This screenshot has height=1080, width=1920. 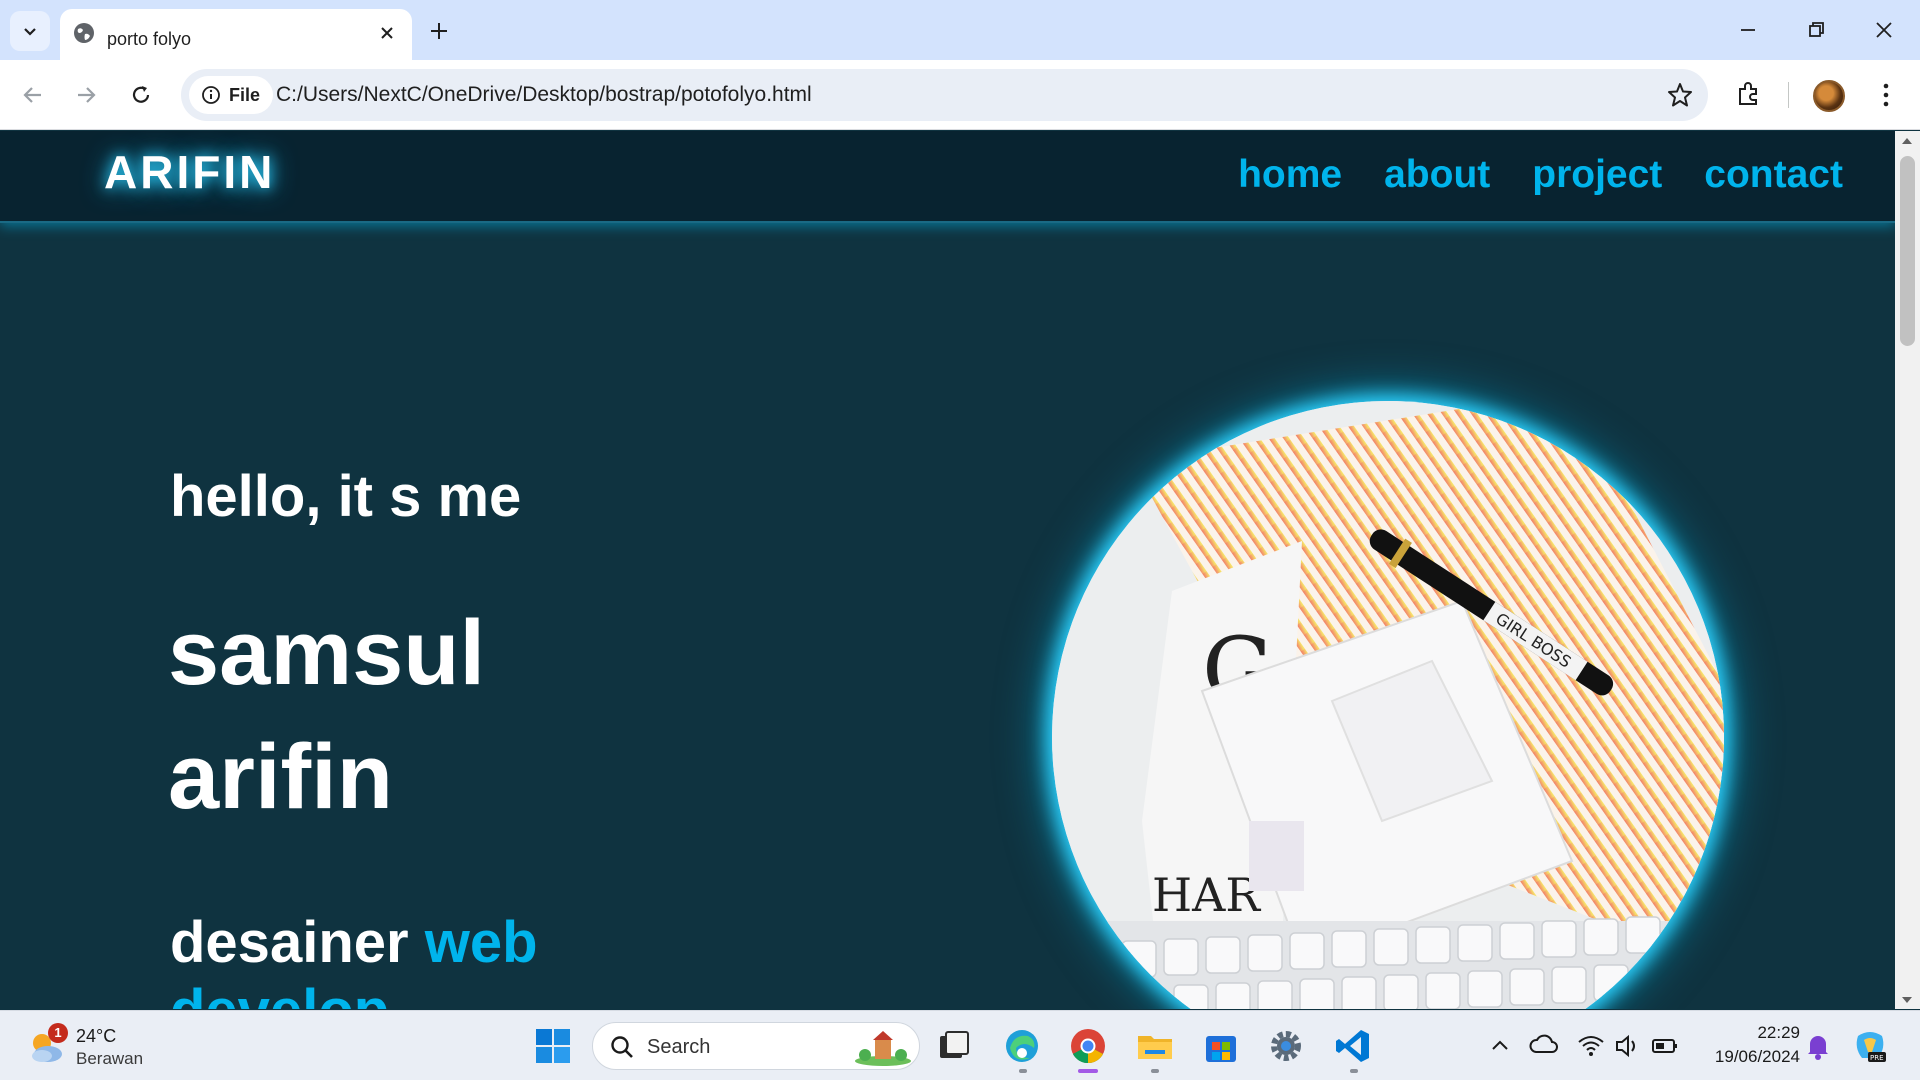 What do you see at coordinates (1886, 95) in the screenshot?
I see `more-menu-icon` at bounding box center [1886, 95].